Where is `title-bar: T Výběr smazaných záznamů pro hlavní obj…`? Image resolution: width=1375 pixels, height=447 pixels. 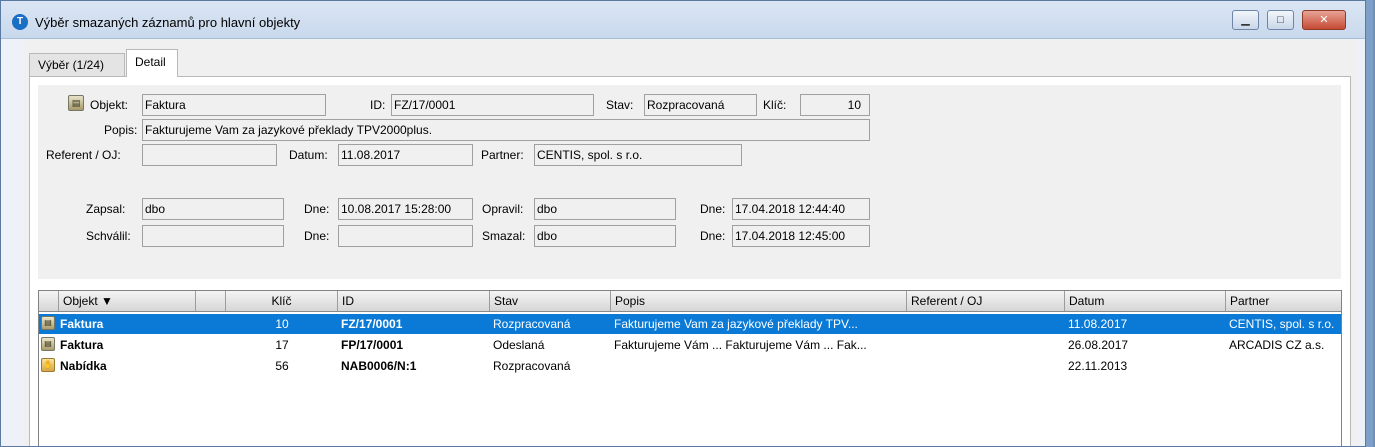 title-bar: T Výběr smazaných záznamů pro hlavní obj… is located at coordinates (683, 20).